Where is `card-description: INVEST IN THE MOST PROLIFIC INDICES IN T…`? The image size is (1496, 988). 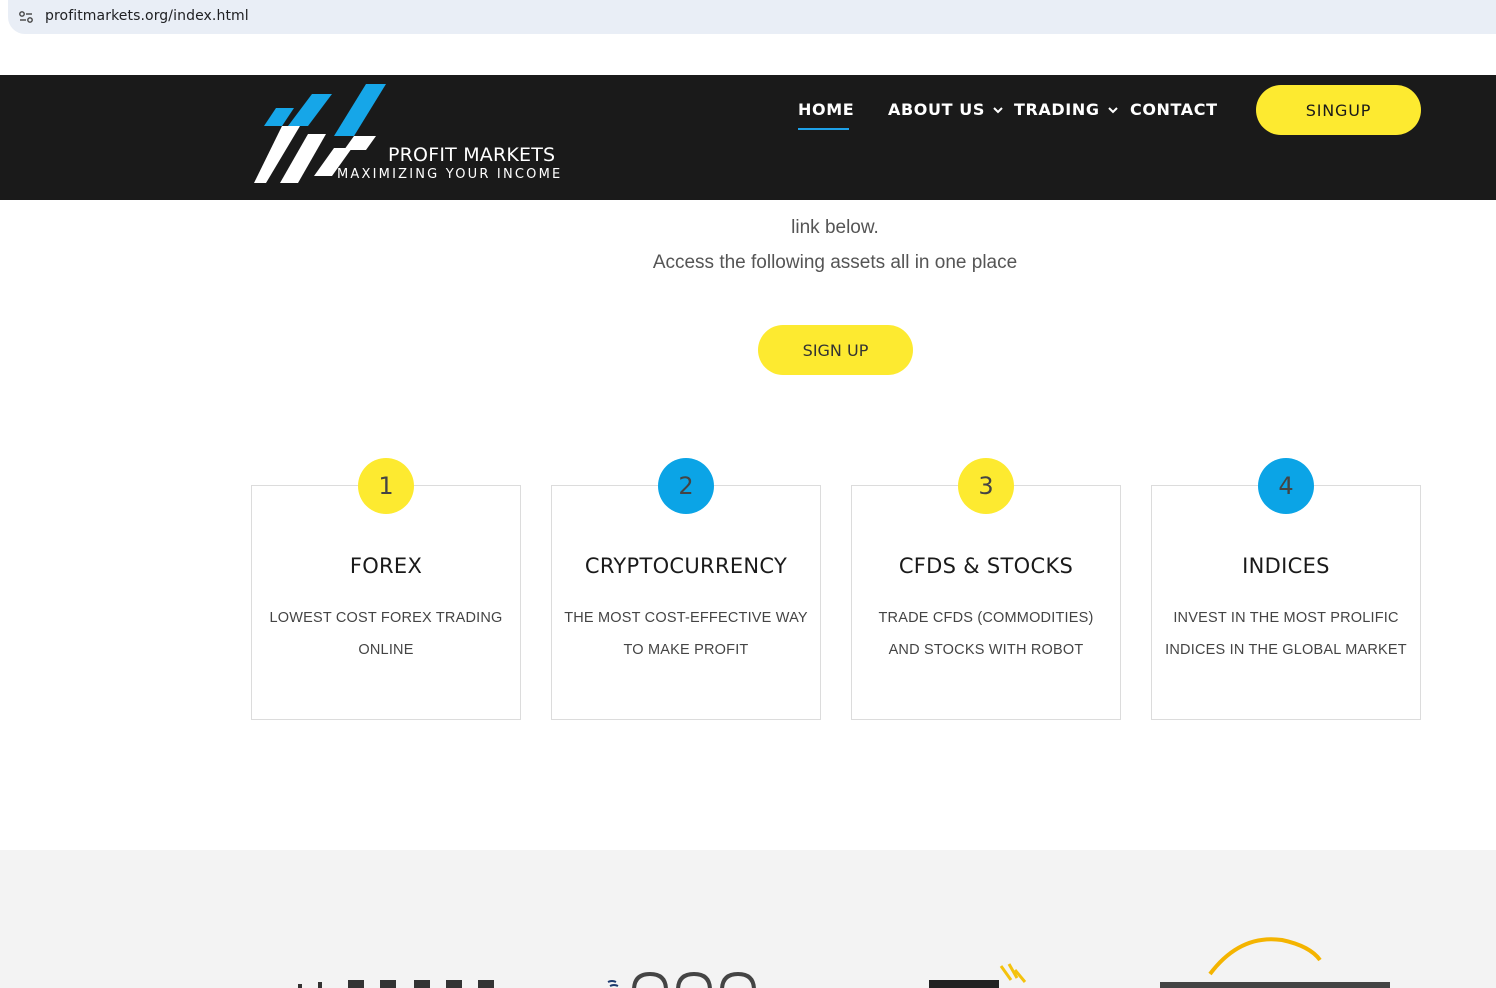 card-description: INVEST IN THE MOST PROLIFIC INDICES IN T… is located at coordinates (1286, 634).